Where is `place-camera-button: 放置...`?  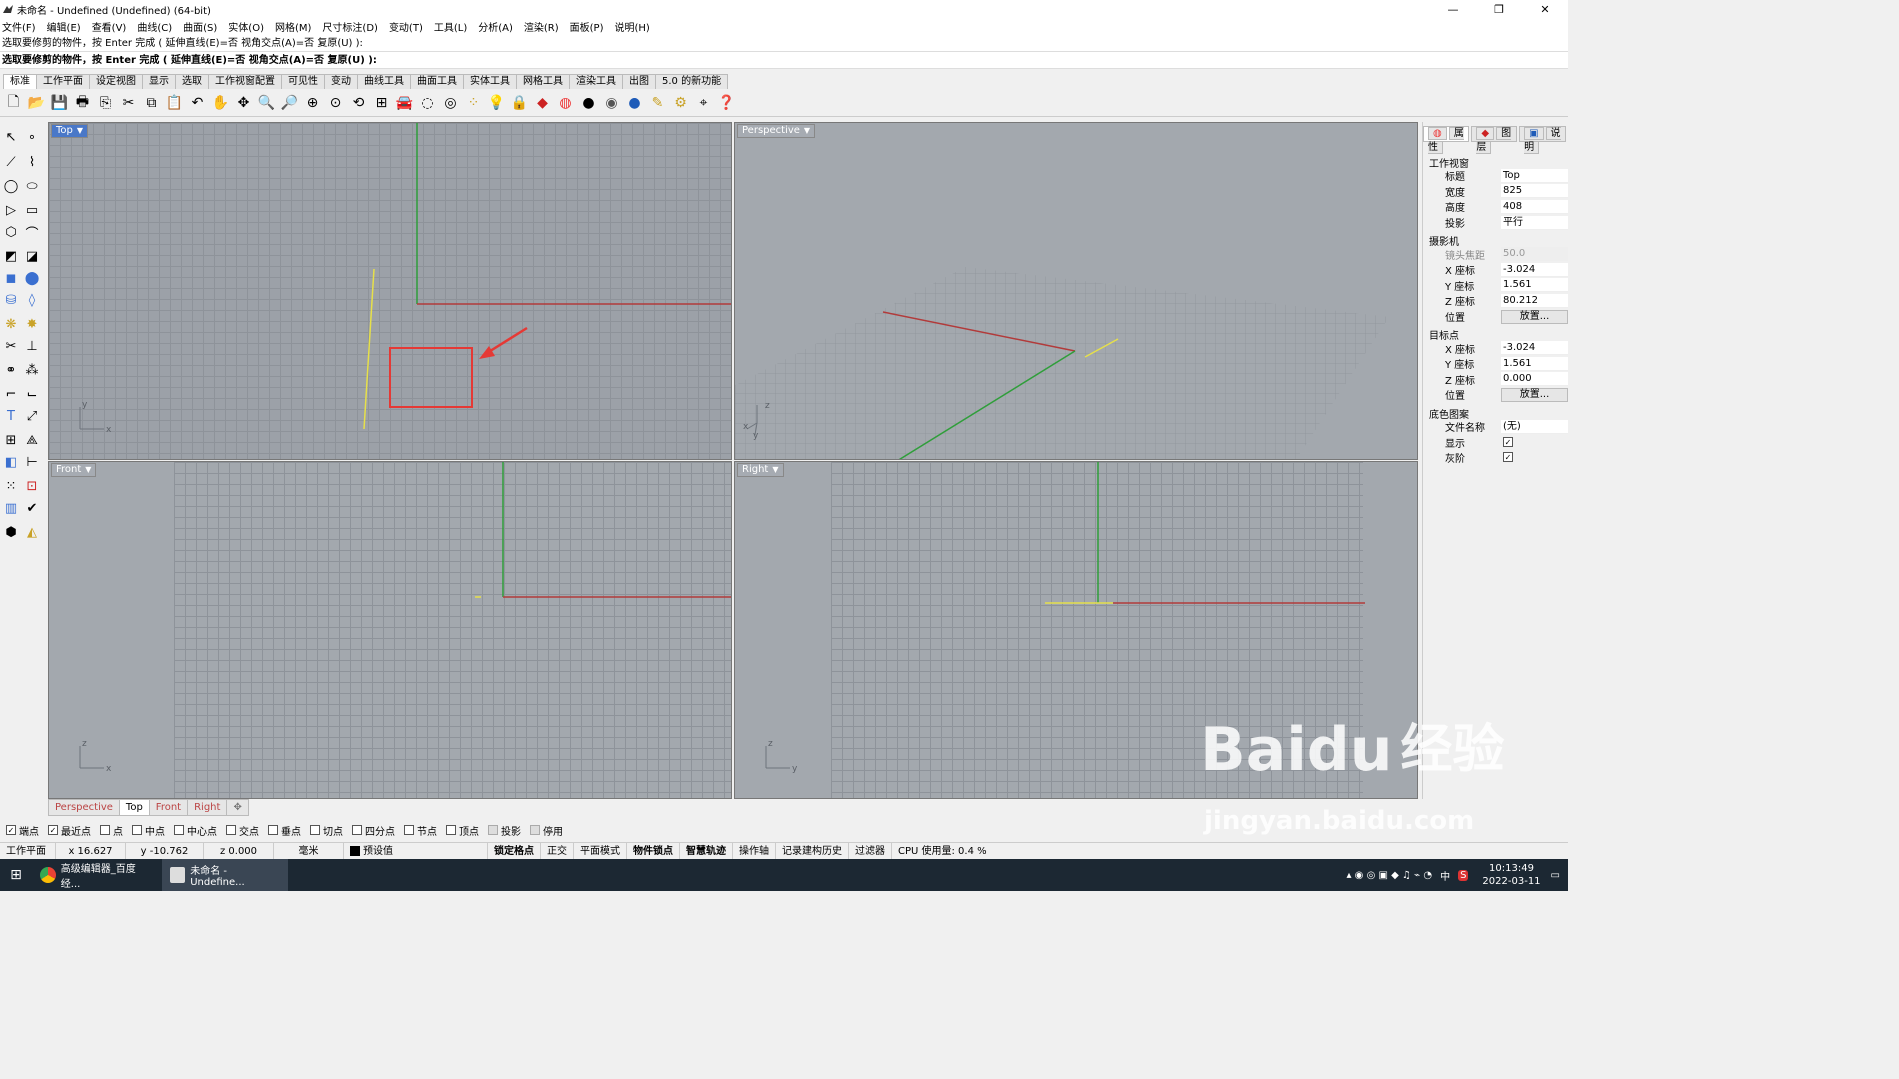 place-camera-button: 放置... is located at coordinates (1534, 316).